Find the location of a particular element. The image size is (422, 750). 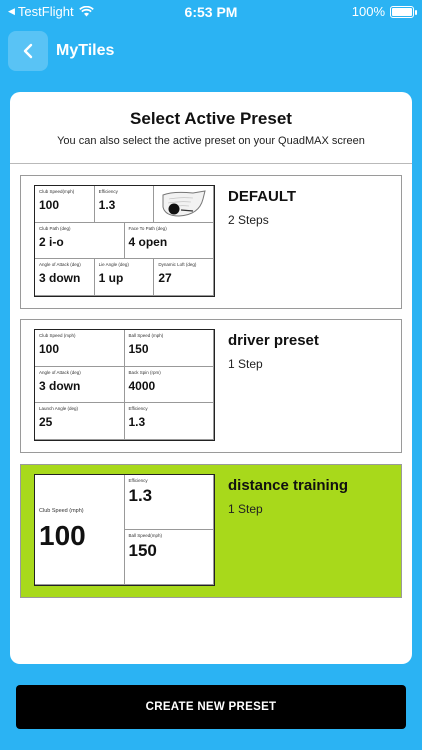

back-button is located at coordinates (28, 51).